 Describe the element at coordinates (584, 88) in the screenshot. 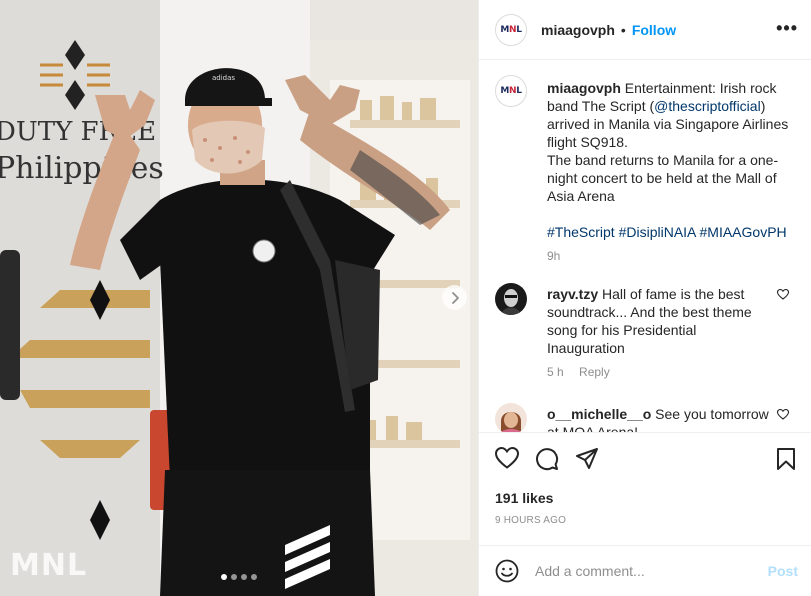

I see `caption-username: miaagovph` at that location.